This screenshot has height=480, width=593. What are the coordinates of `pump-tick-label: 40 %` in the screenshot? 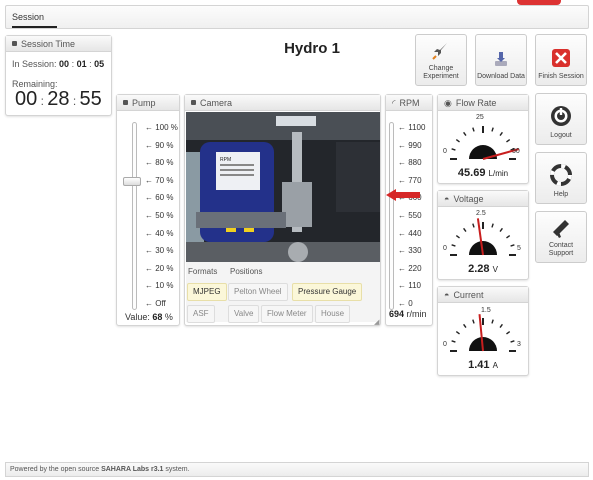 It's located at (164, 233).